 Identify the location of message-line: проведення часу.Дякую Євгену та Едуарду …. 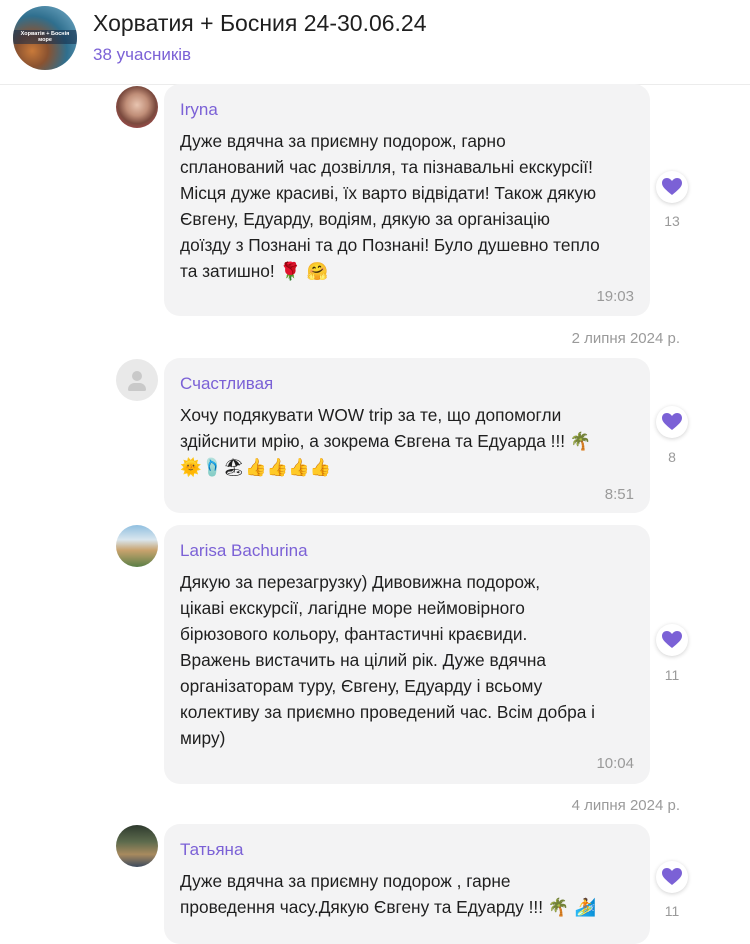
(412, 907).